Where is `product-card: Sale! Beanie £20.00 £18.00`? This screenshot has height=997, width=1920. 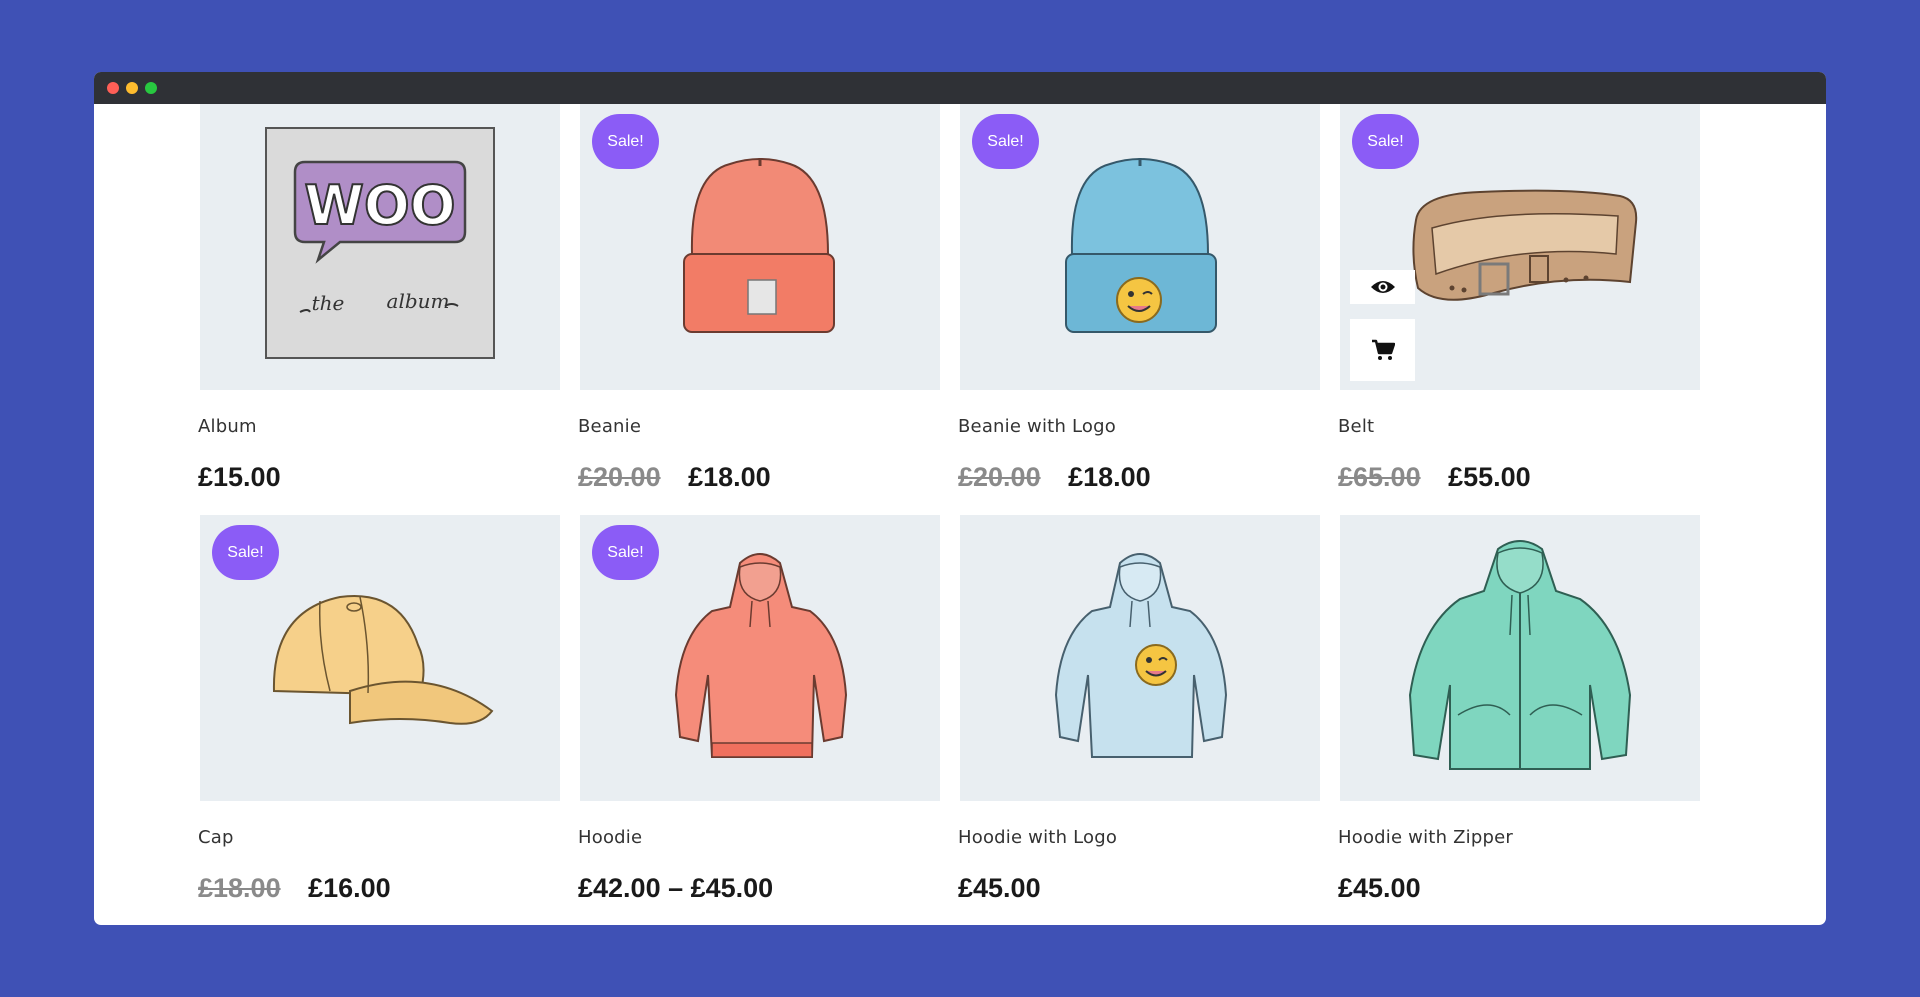 product-card: Sale! Beanie £20.00 £18.00 is located at coordinates (759, 298).